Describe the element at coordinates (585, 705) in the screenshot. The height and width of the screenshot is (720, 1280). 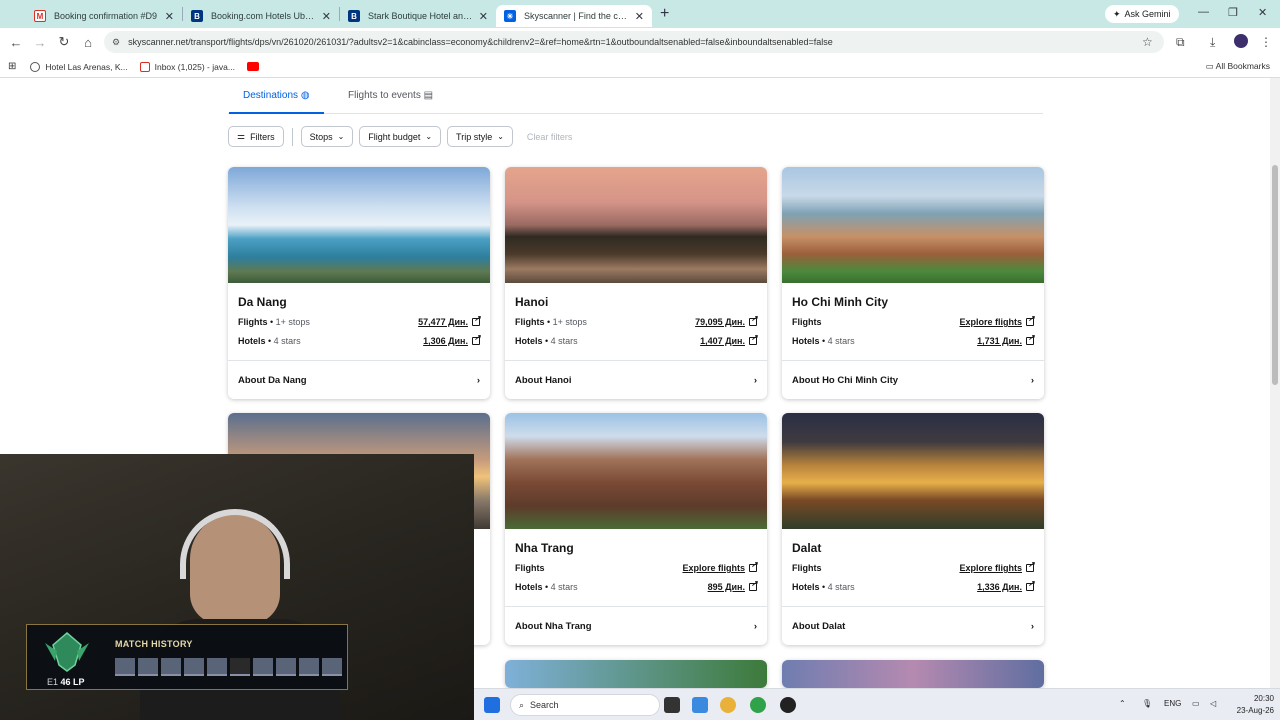
I see `taskbar-search: ⌕ Search` at that location.